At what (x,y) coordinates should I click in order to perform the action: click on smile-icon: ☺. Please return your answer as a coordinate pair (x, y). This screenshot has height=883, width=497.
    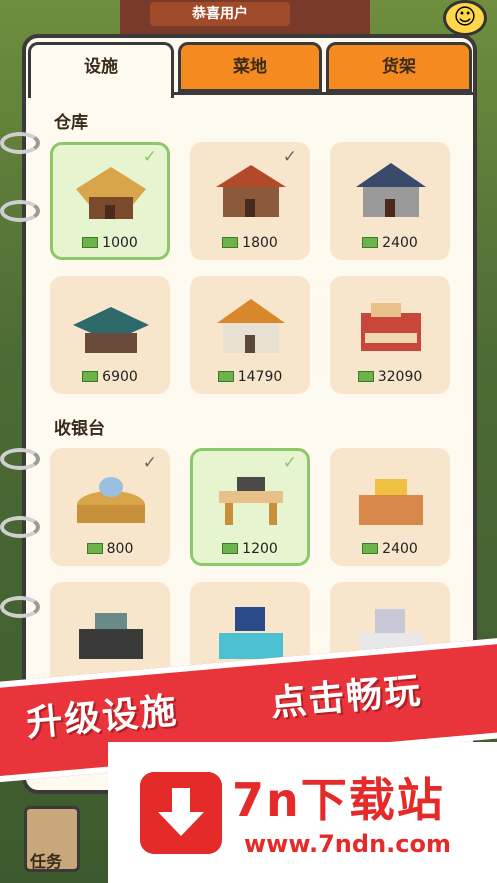
    Looking at the image, I should click on (465, 18).